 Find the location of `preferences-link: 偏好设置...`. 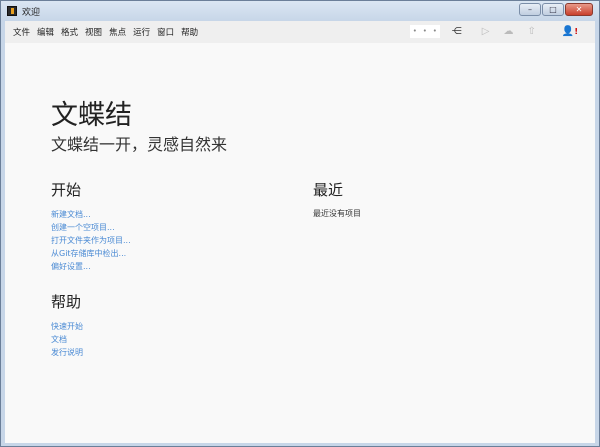

preferences-link: 偏好设置... is located at coordinates (91, 266).